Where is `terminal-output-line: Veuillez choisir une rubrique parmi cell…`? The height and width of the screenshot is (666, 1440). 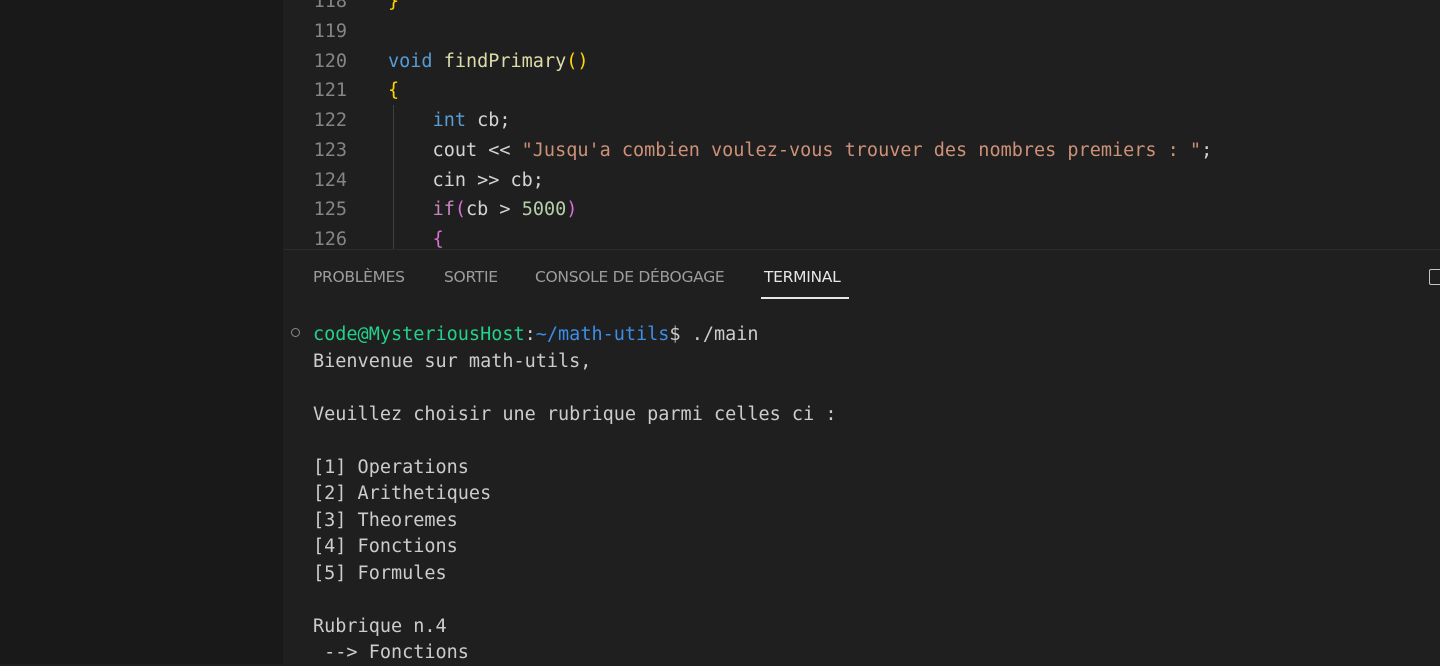
terminal-output-line: Veuillez choisir une rubrique parmi cell… is located at coordinates (575, 414).